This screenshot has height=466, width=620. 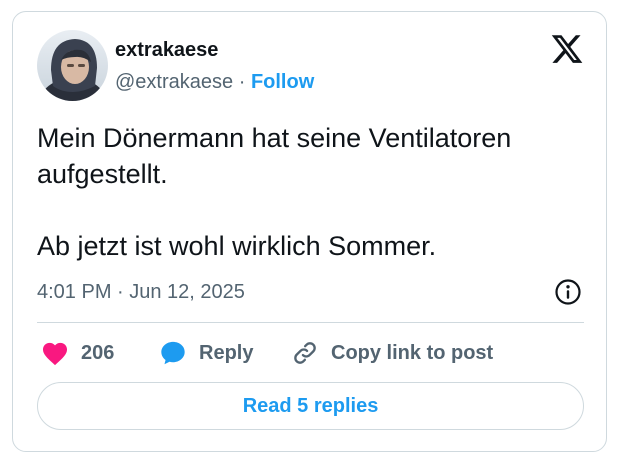 What do you see at coordinates (310, 406) in the screenshot?
I see `read-replies-button: Read 5 replies` at bounding box center [310, 406].